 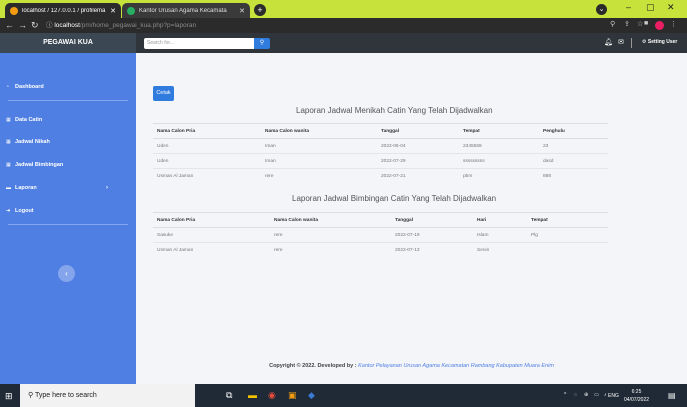 I want to click on table-cell: pbm, so click(x=499, y=176).